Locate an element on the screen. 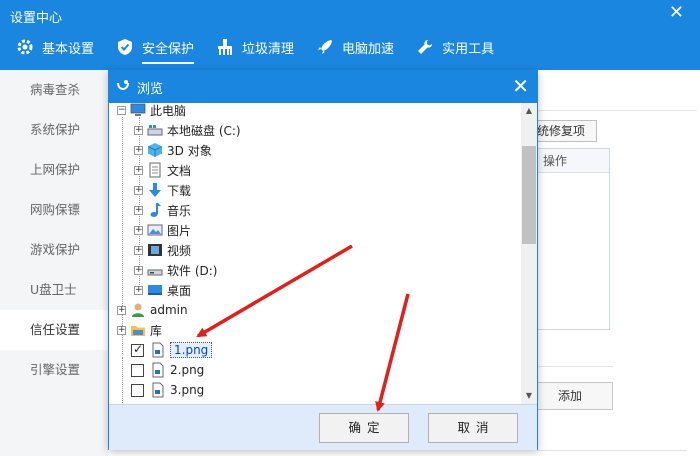  tab-speedup: 电脑加速 is located at coordinates (355, 47).